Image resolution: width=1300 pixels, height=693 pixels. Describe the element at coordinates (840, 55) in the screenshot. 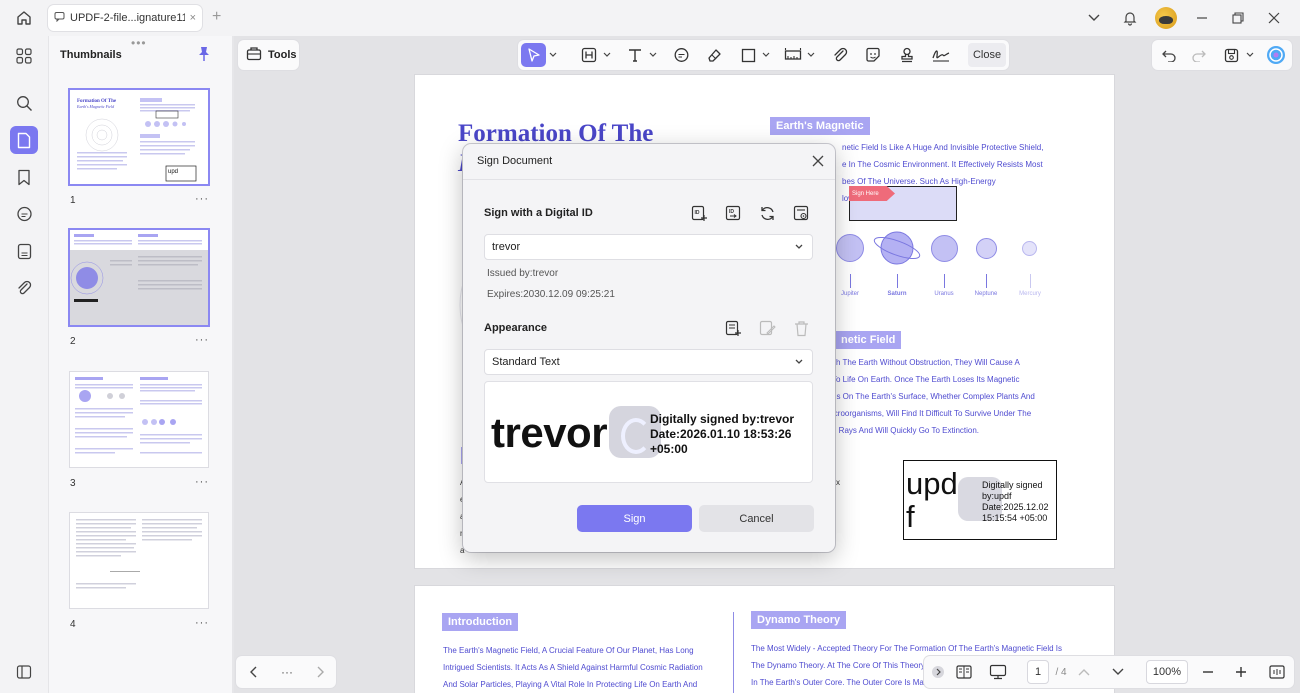

I see `attach-file-icon` at that location.